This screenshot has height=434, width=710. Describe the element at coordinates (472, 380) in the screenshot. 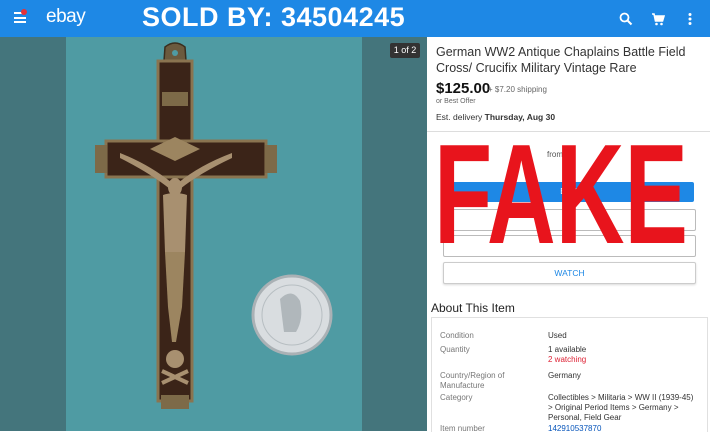

I see `info-label: Country/Region of Manufacture` at that location.